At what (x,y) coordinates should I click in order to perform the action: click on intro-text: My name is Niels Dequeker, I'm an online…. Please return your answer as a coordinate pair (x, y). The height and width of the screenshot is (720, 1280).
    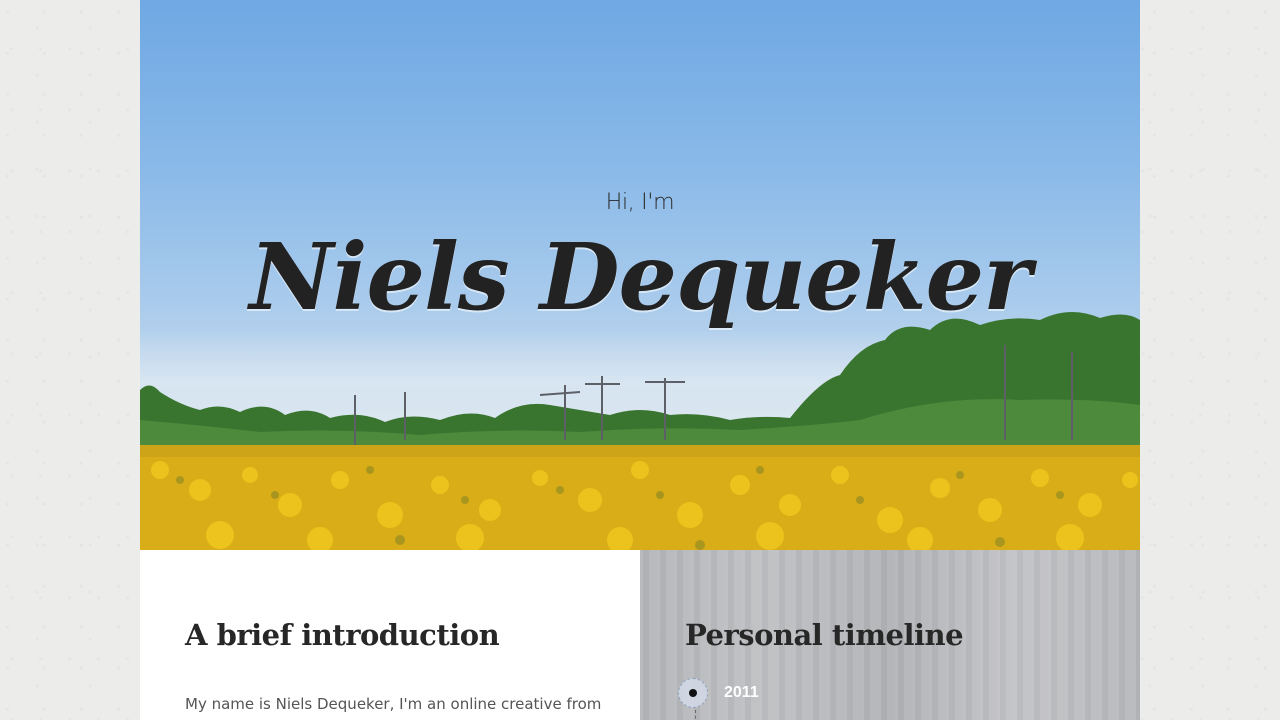
    Looking at the image, I should click on (393, 704).